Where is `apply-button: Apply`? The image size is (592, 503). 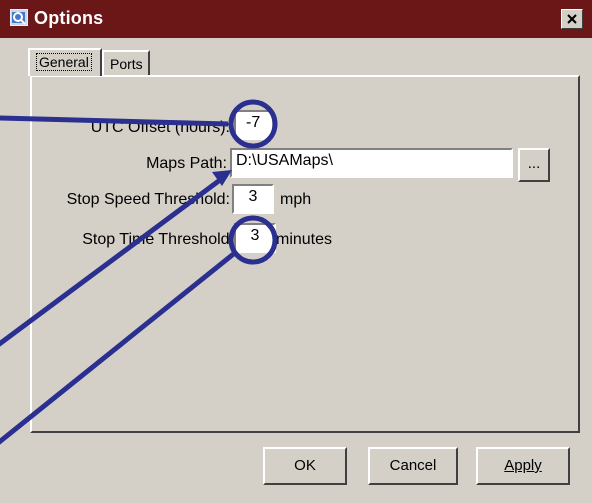 apply-button: Apply is located at coordinates (523, 466).